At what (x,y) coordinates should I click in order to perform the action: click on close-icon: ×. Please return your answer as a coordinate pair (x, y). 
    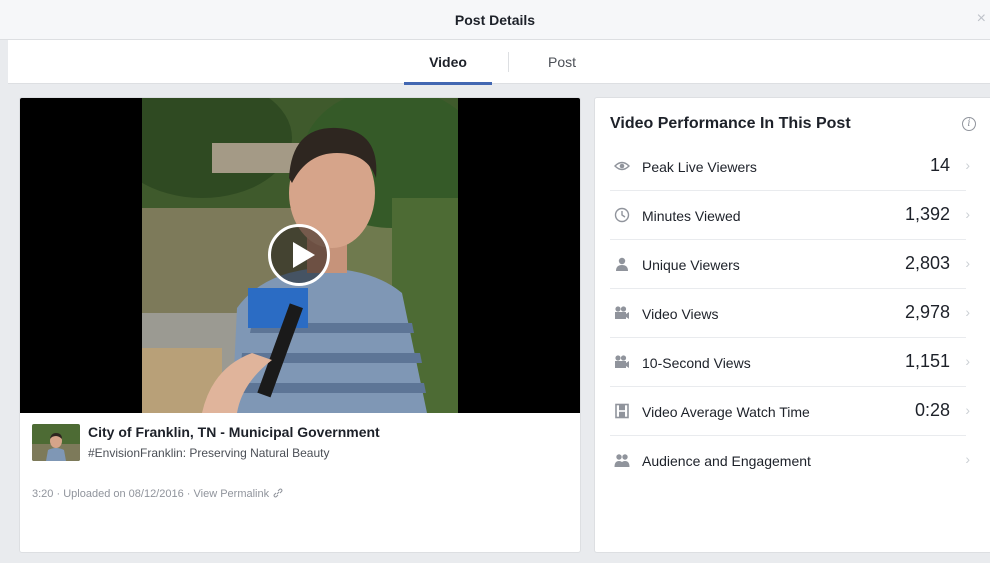
    Looking at the image, I should click on (981, 19).